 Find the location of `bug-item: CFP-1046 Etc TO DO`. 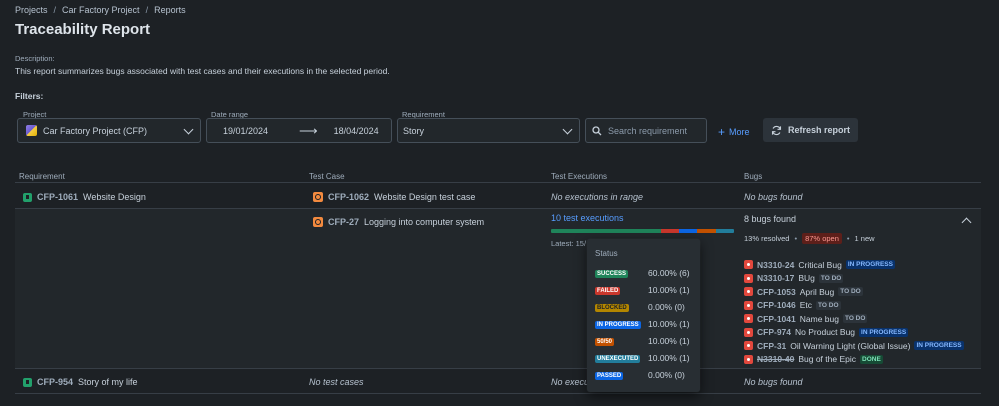

bug-item: CFP-1046 Etc TO DO is located at coordinates (854, 306).